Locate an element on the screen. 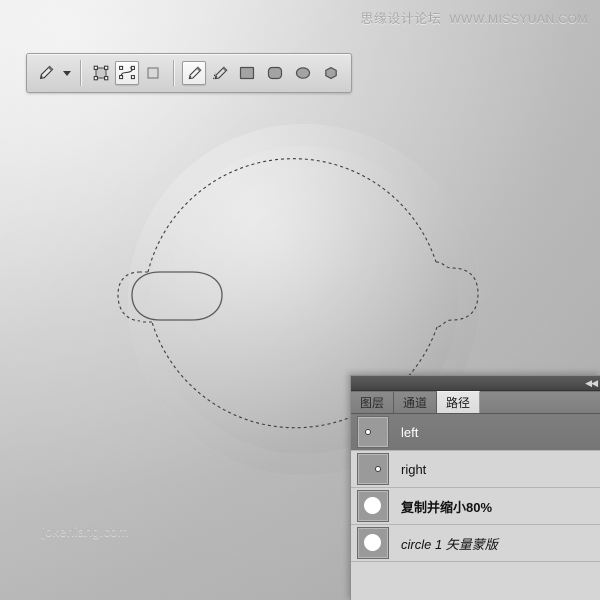 The height and width of the screenshot is (600, 600). shape-layers-icon is located at coordinates (101, 73).